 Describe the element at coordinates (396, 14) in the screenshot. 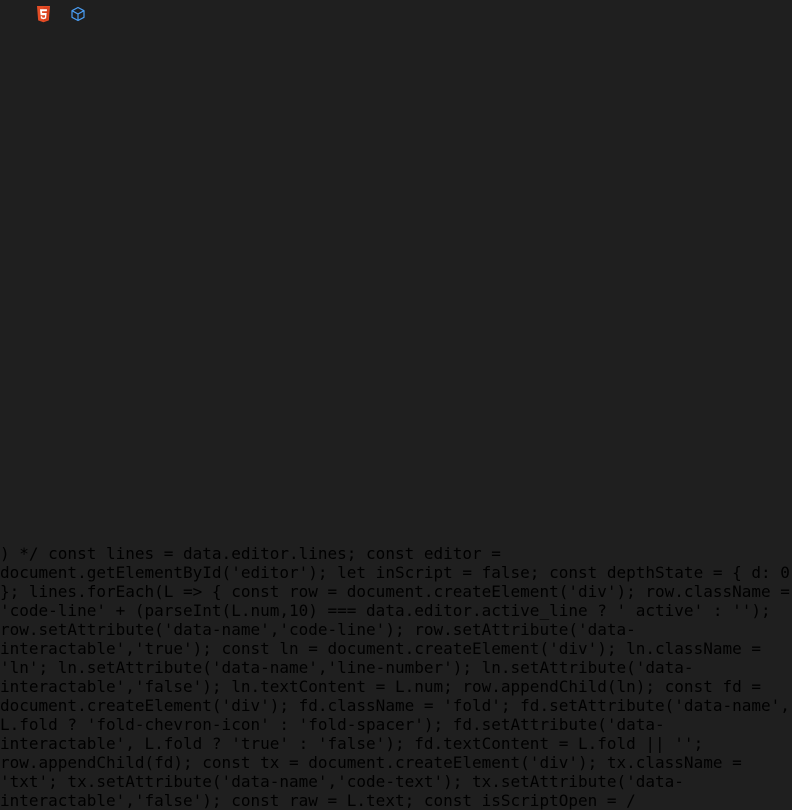

I see `breadcrumb` at that location.